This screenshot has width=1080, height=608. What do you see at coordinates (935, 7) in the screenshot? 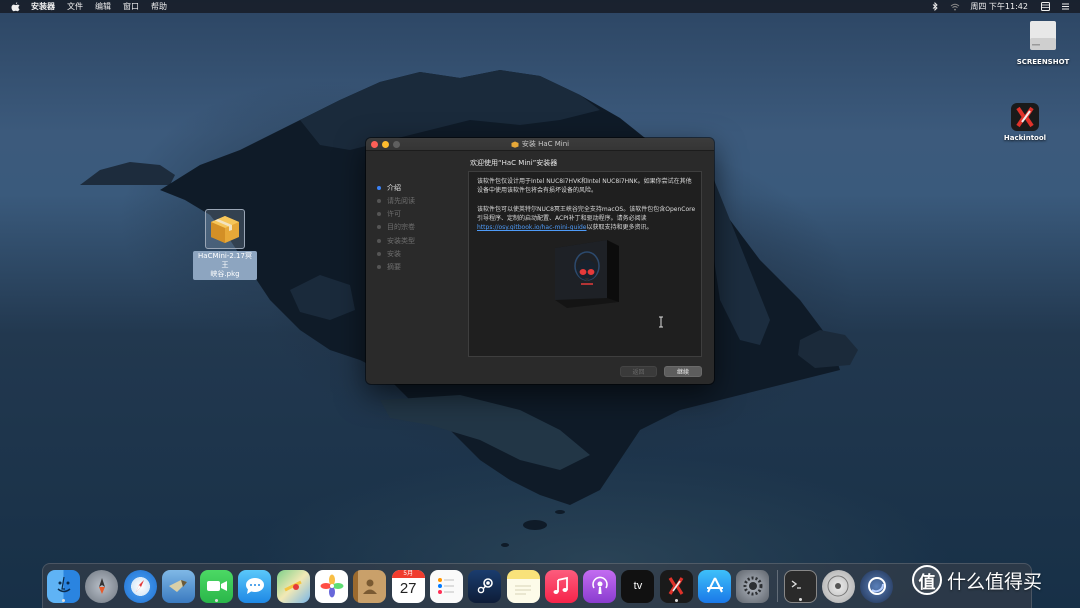
I see `bluetooth-icon` at bounding box center [935, 7].